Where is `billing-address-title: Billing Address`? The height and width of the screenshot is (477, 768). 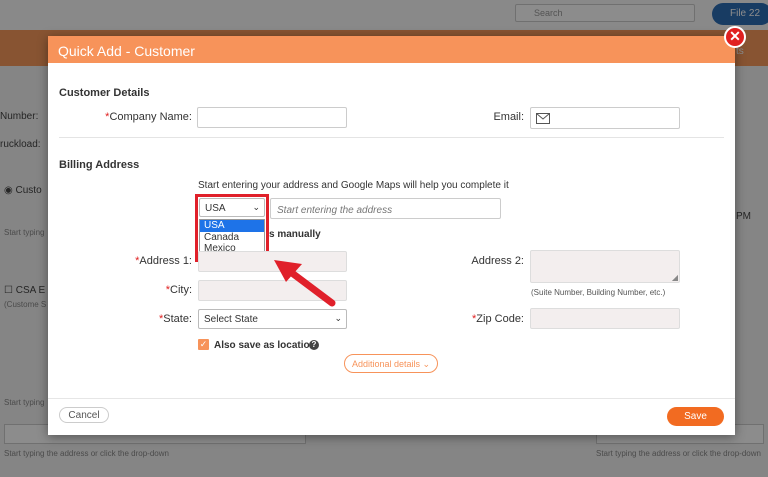 billing-address-title: Billing Address is located at coordinates (99, 165).